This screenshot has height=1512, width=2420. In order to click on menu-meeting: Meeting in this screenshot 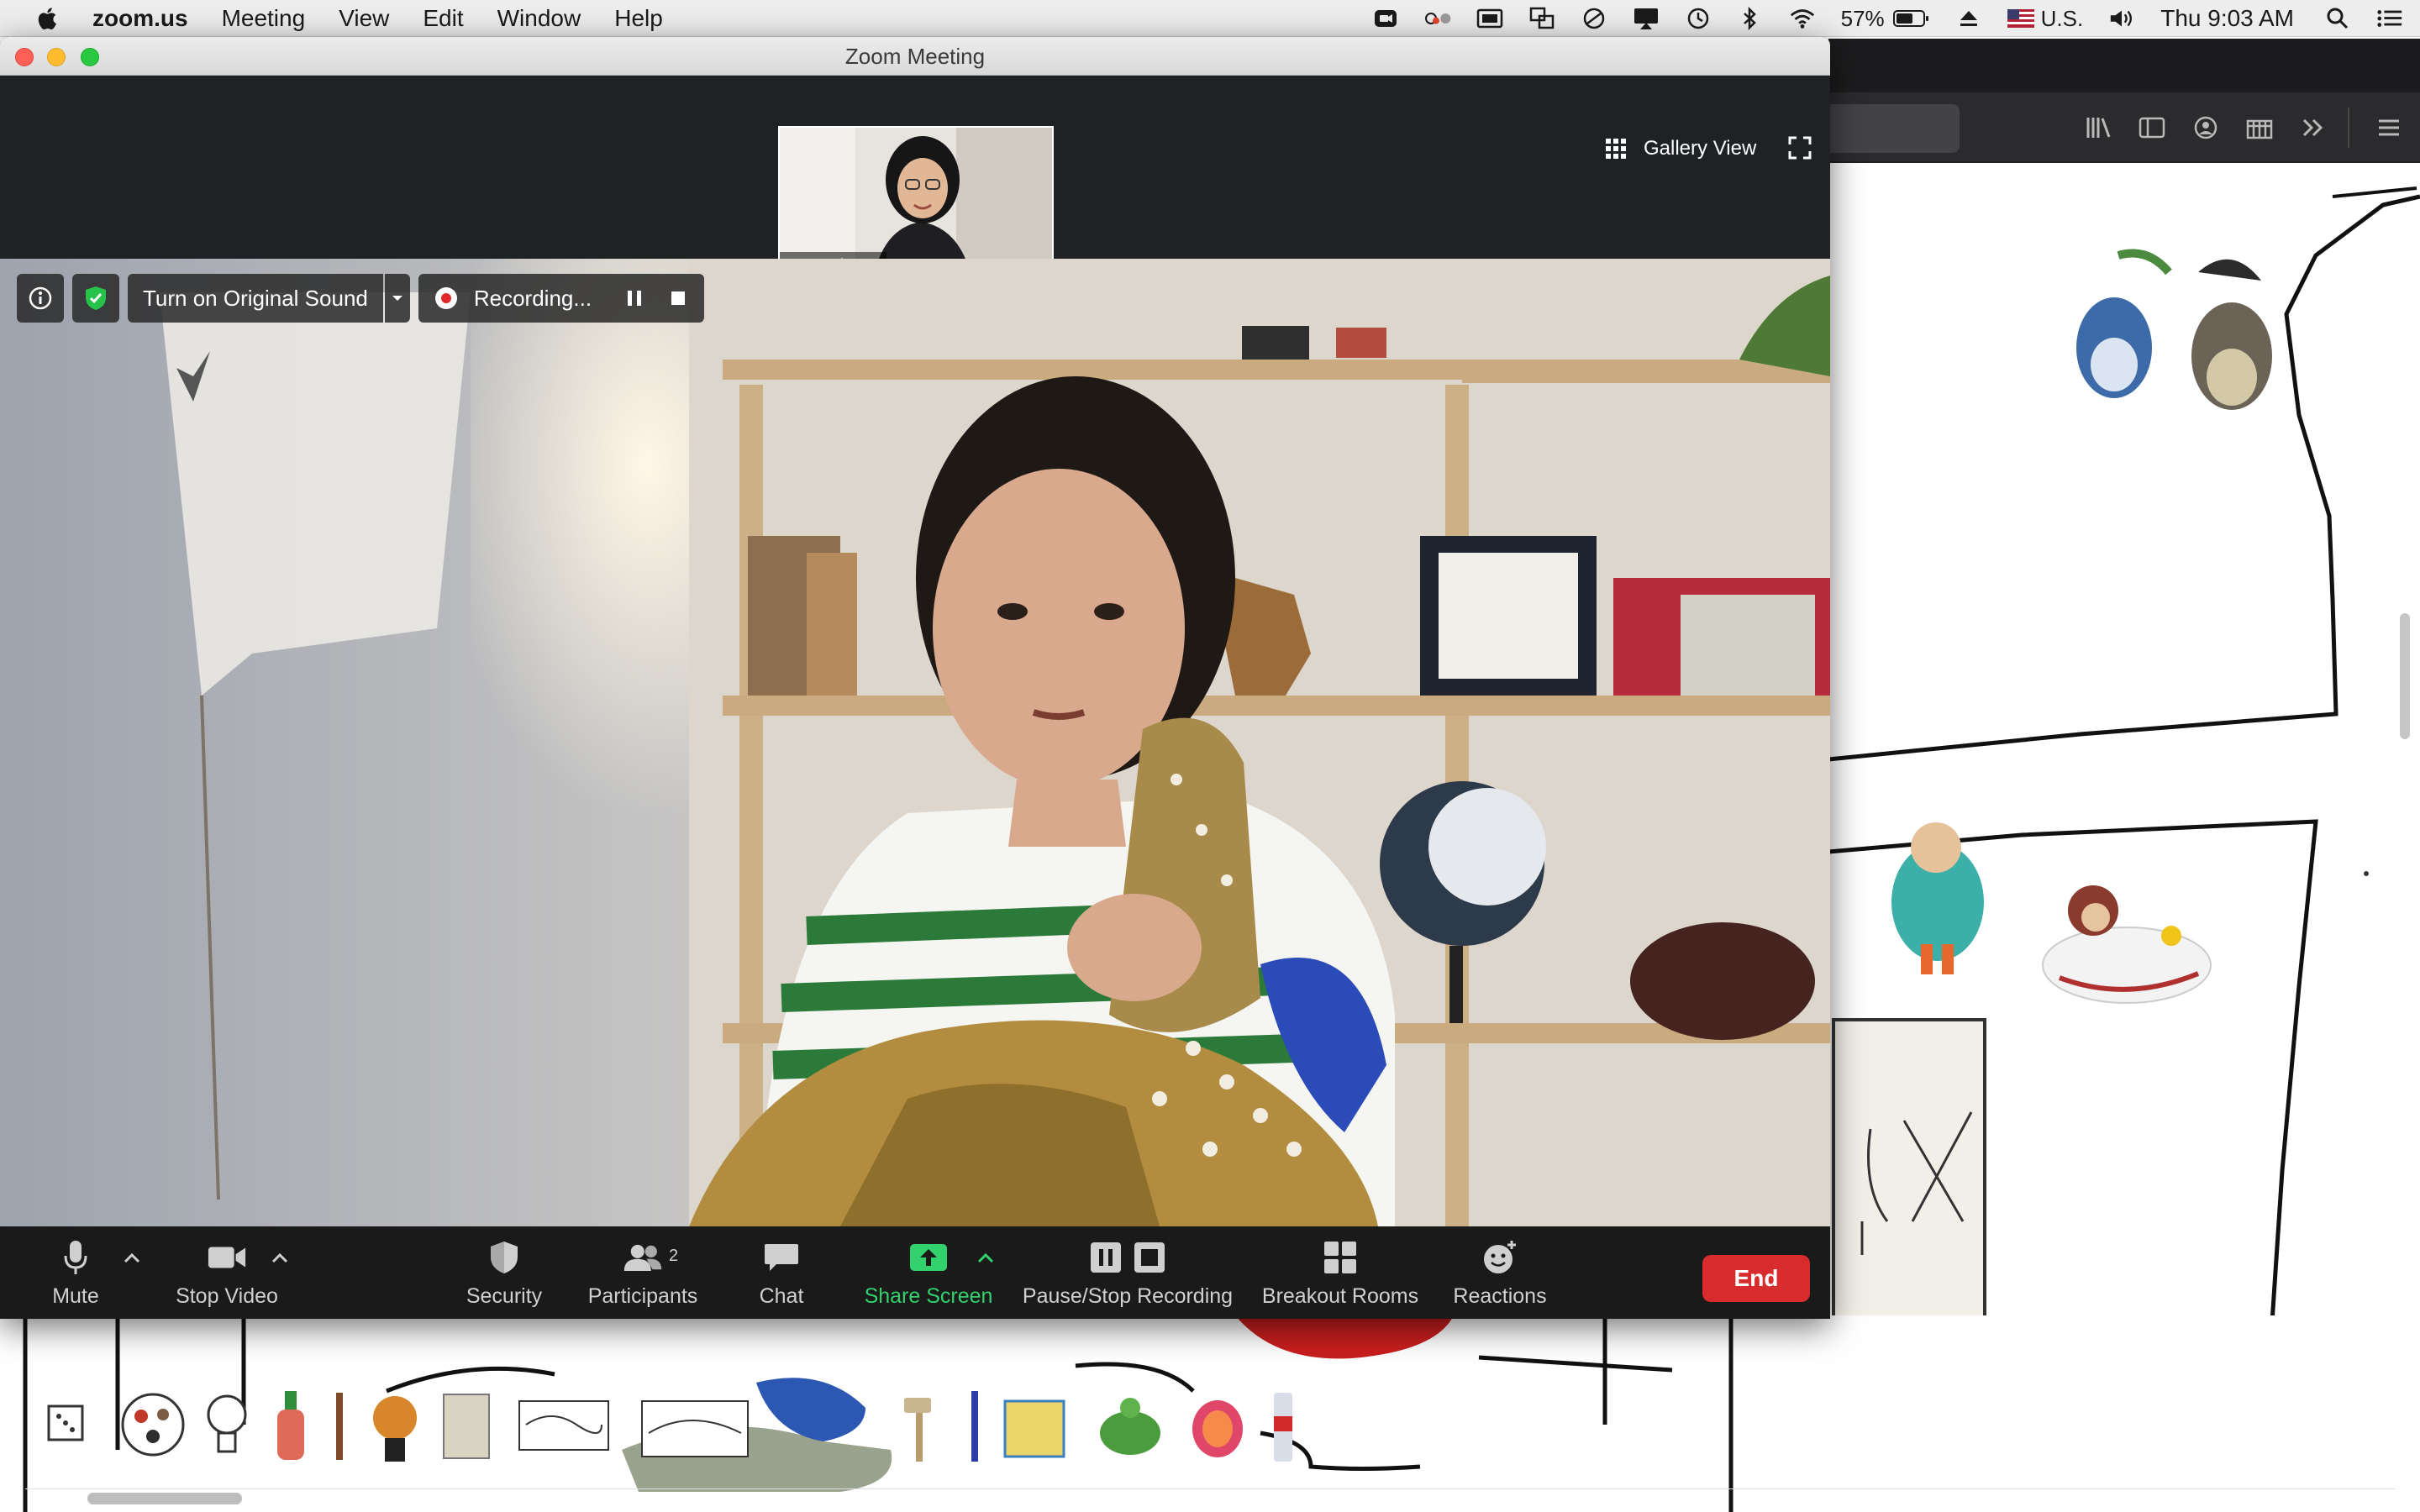, I will do `click(264, 18)`.